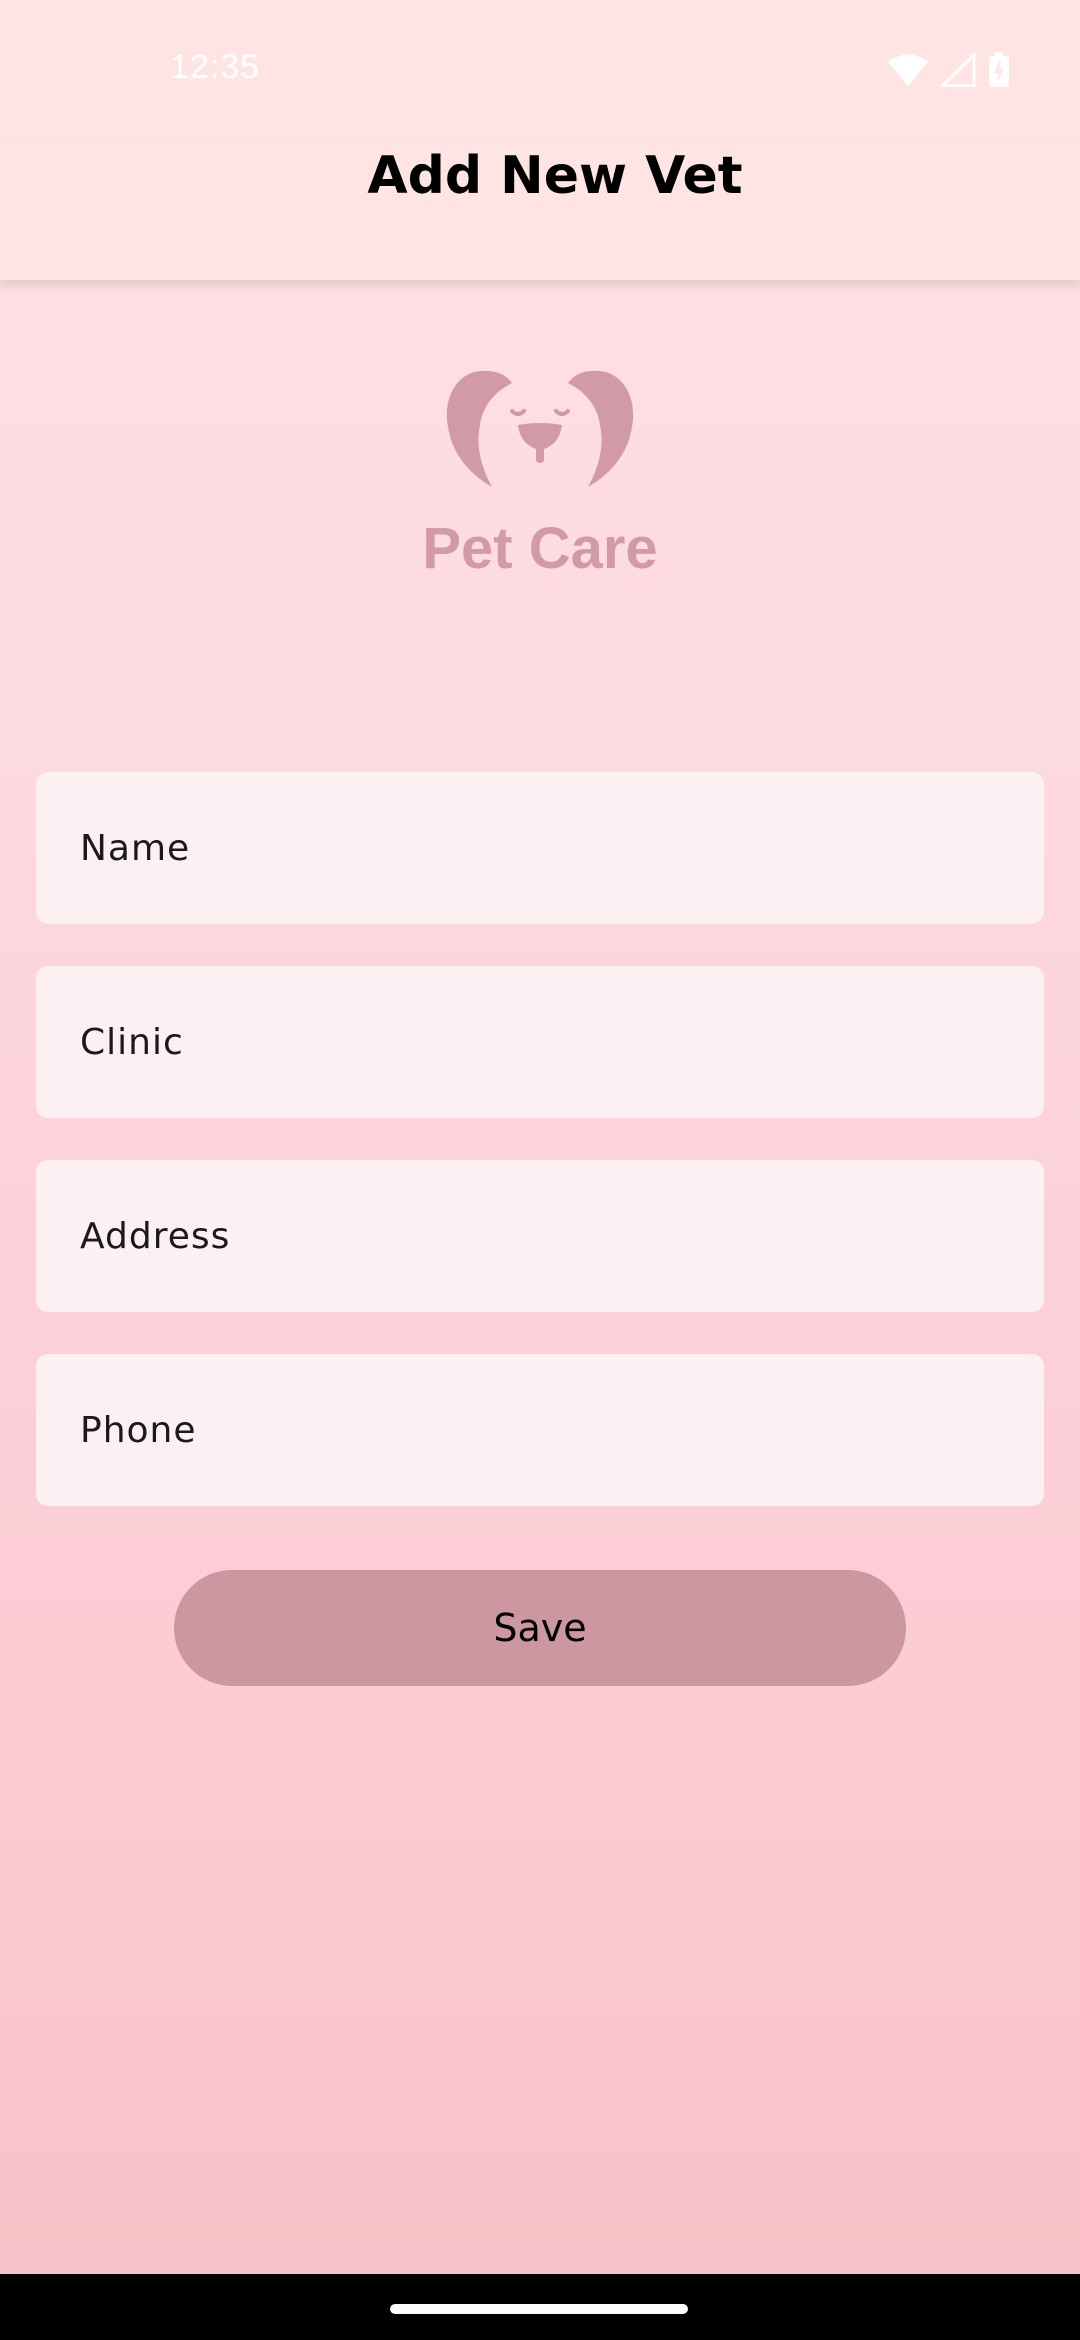  I want to click on phone-field, so click(540, 1430).